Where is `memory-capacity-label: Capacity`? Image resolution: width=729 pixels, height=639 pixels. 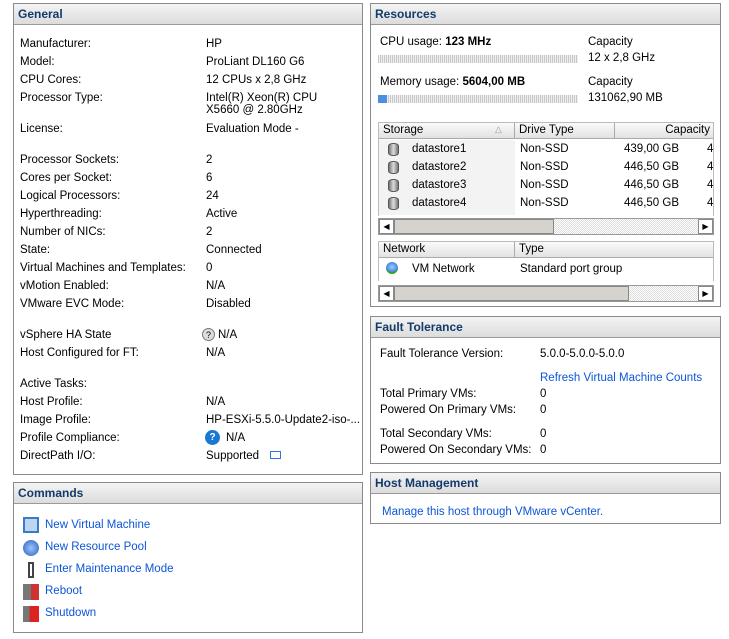
memory-capacity-label: Capacity is located at coordinates (610, 82).